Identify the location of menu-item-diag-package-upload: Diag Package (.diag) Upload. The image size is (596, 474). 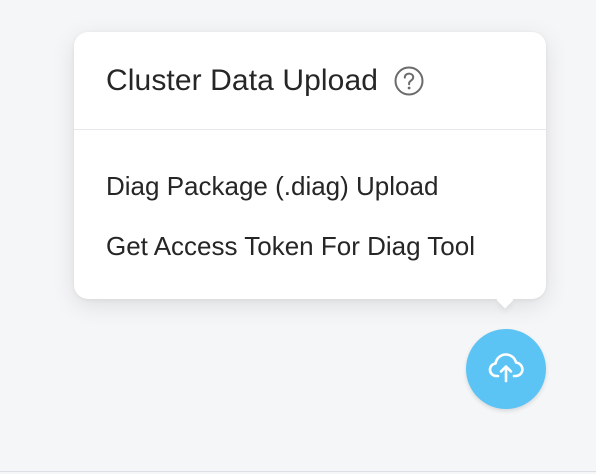
(310, 186).